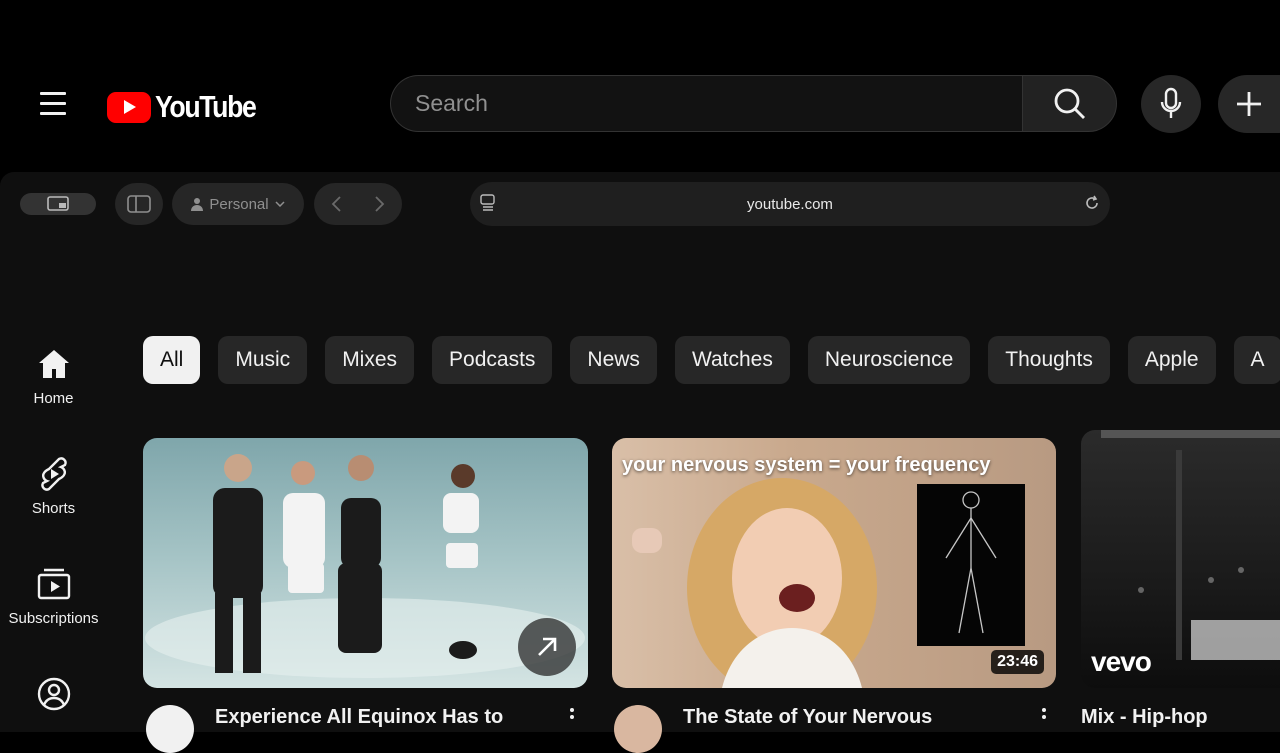  I want to click on tab-overview-button, so click(58, 204).